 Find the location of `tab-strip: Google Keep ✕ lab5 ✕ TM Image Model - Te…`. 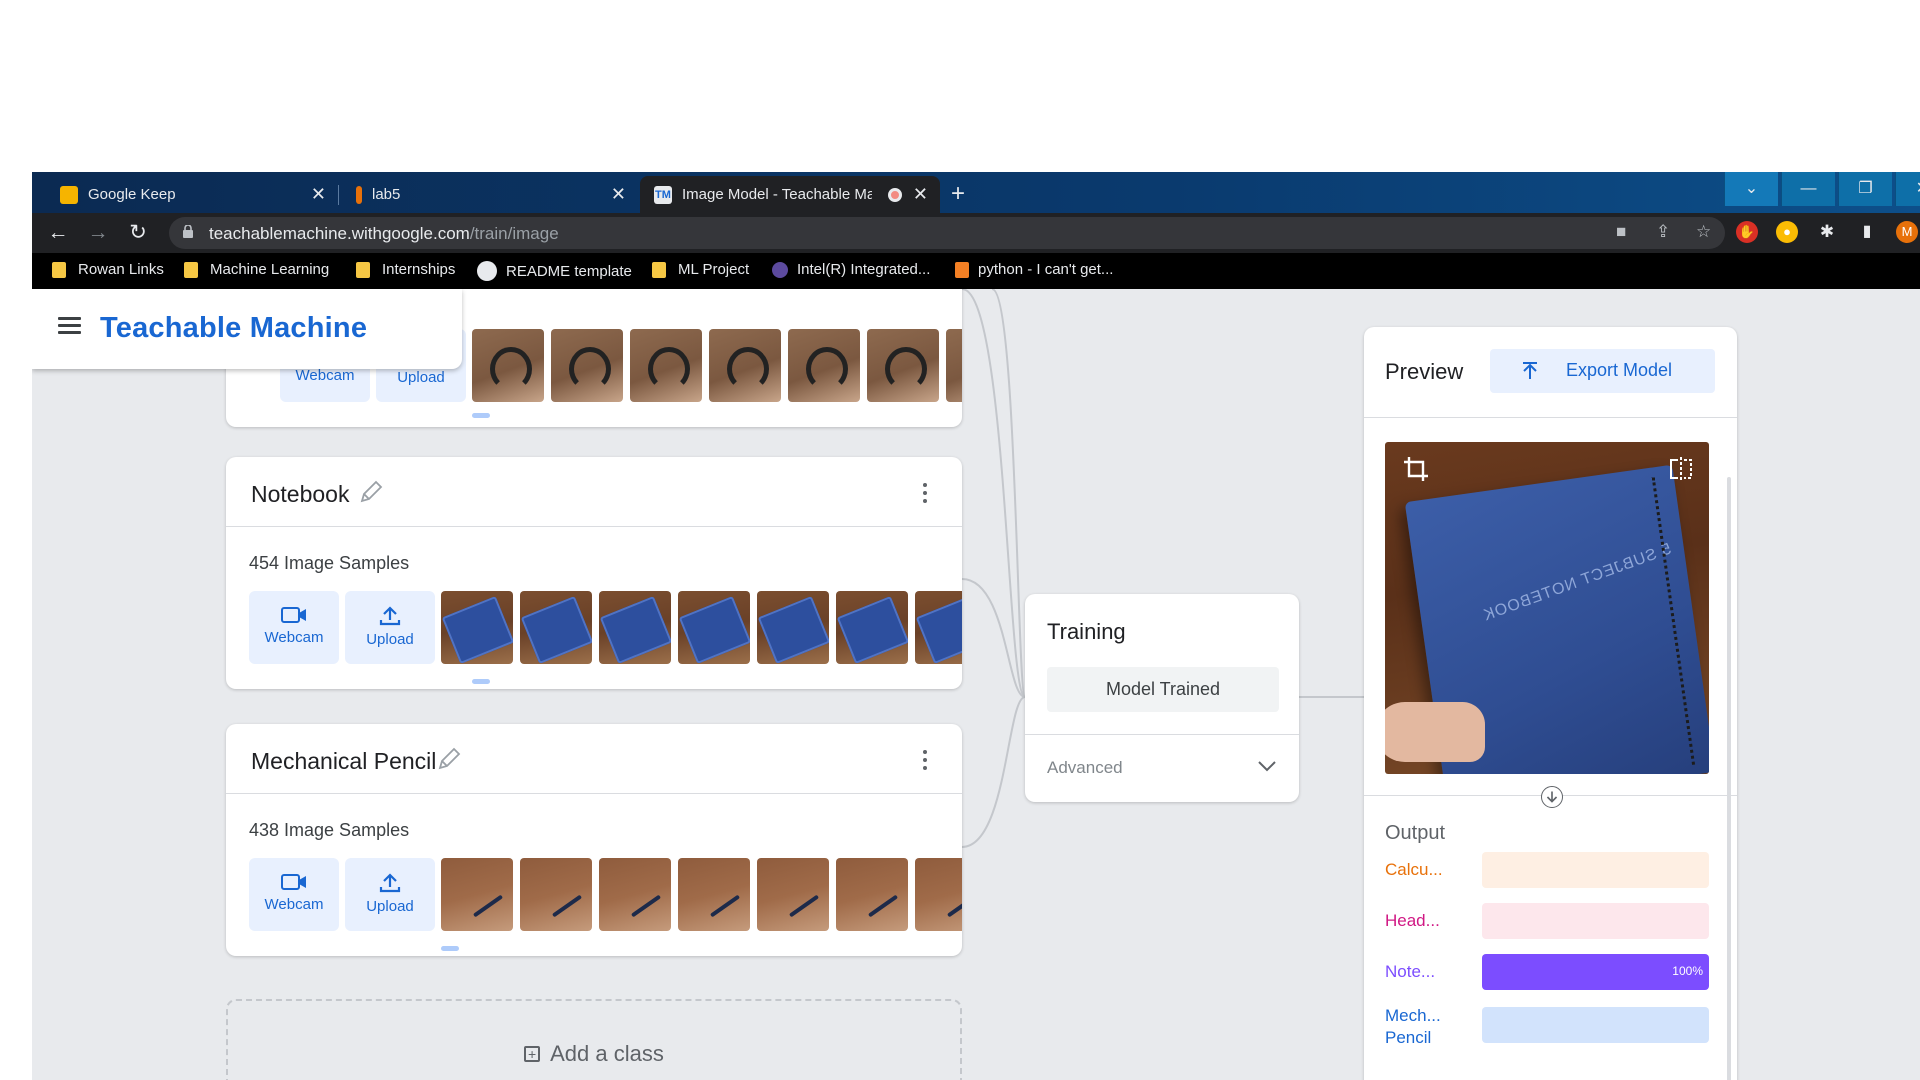

tab-strip: Google Keep ✕ lab5 ✕ TM Image Model - Te… is located at coordinates (976, 192).